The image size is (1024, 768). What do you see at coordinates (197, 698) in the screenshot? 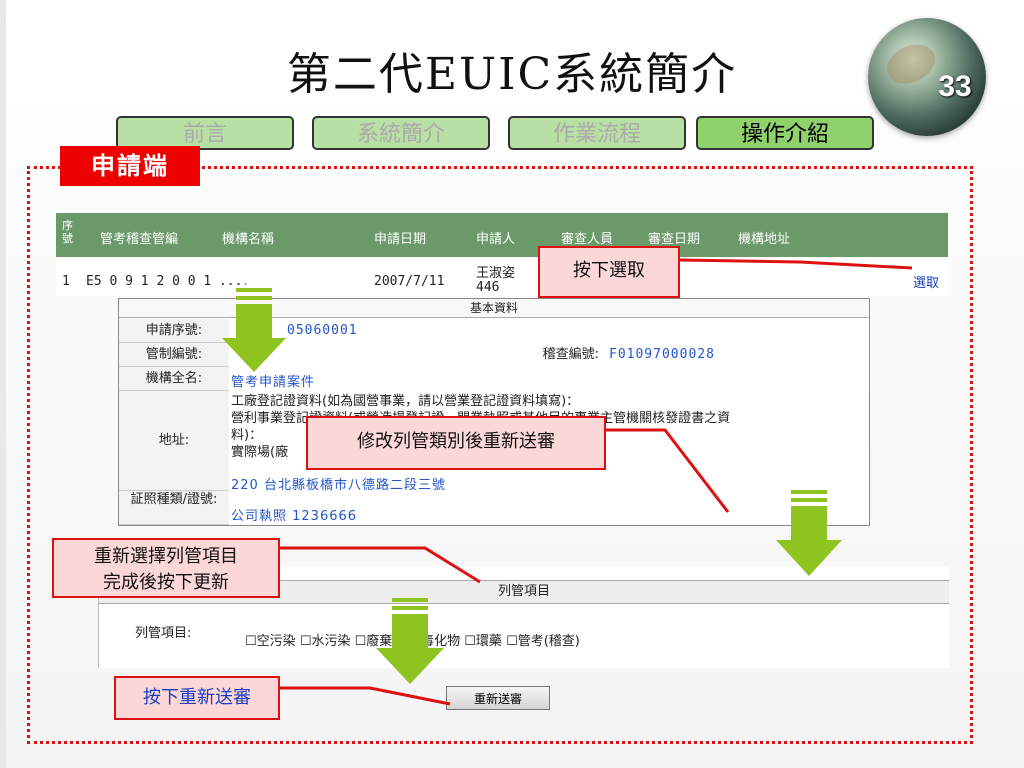
I see `callout-resend: 按下重新送審` at bounding box center [197, 698].